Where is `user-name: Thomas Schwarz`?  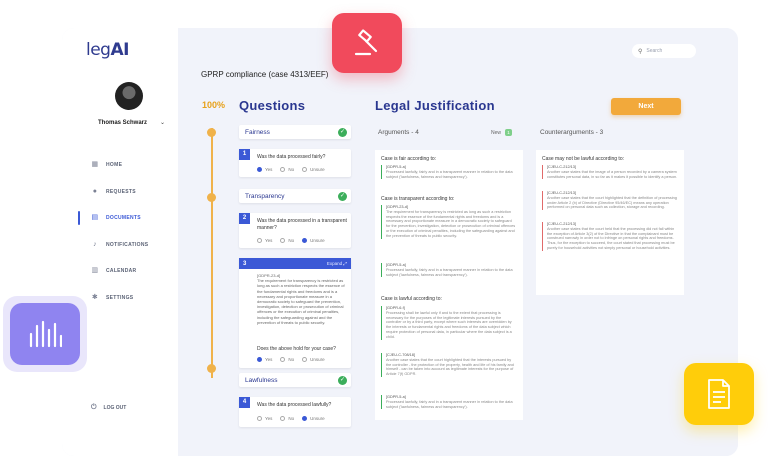 user-name: Thomas Schwarz is located at coordinates (122, 123).